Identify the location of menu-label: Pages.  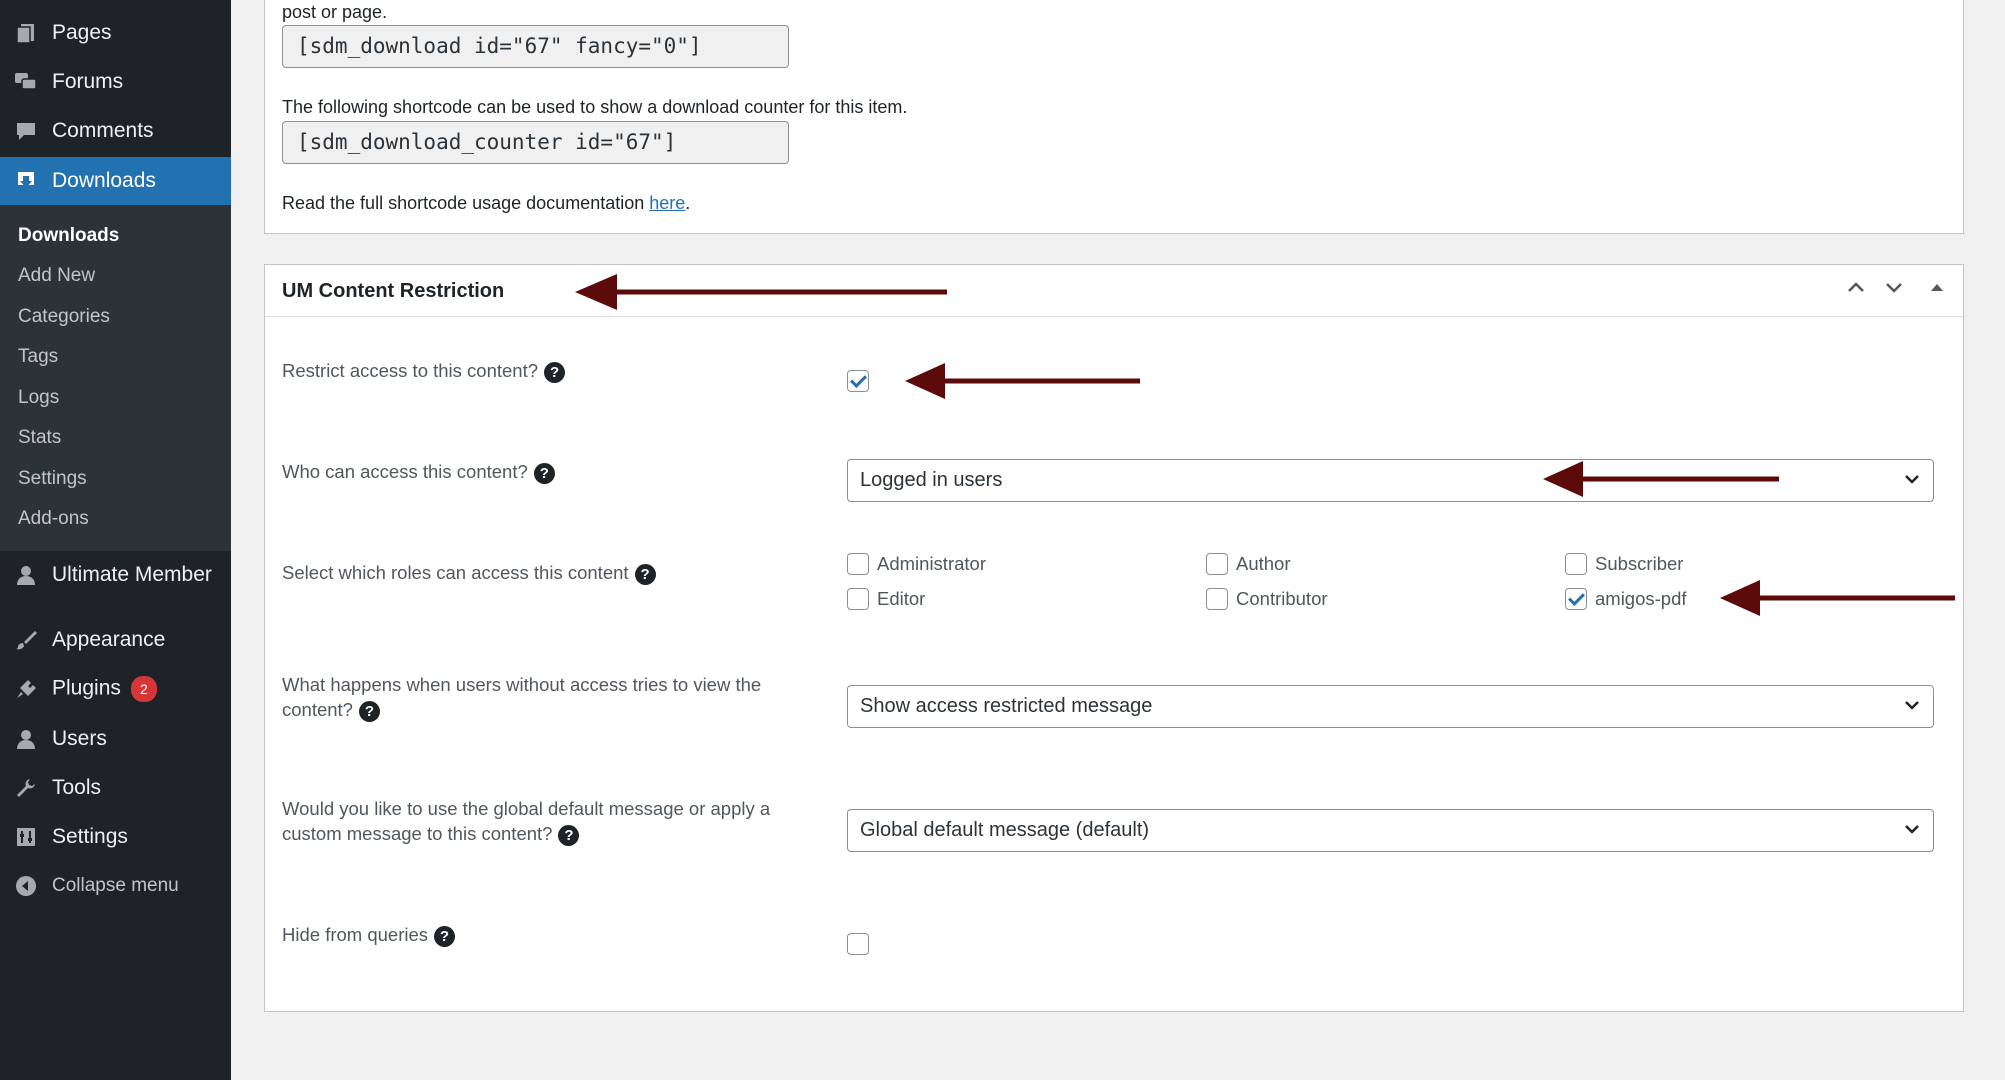
(82, 32).